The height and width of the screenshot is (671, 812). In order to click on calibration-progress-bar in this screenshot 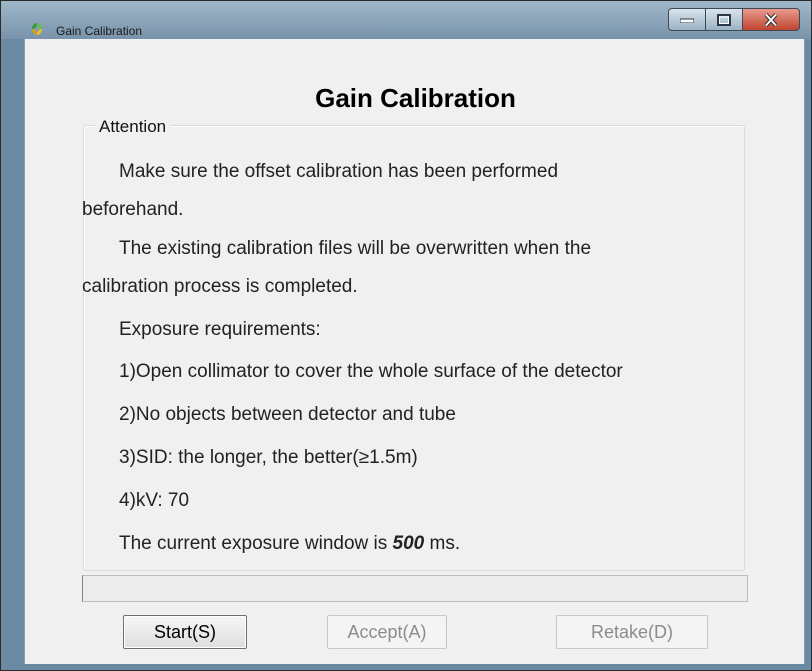, I will do `click(415, 588)`.